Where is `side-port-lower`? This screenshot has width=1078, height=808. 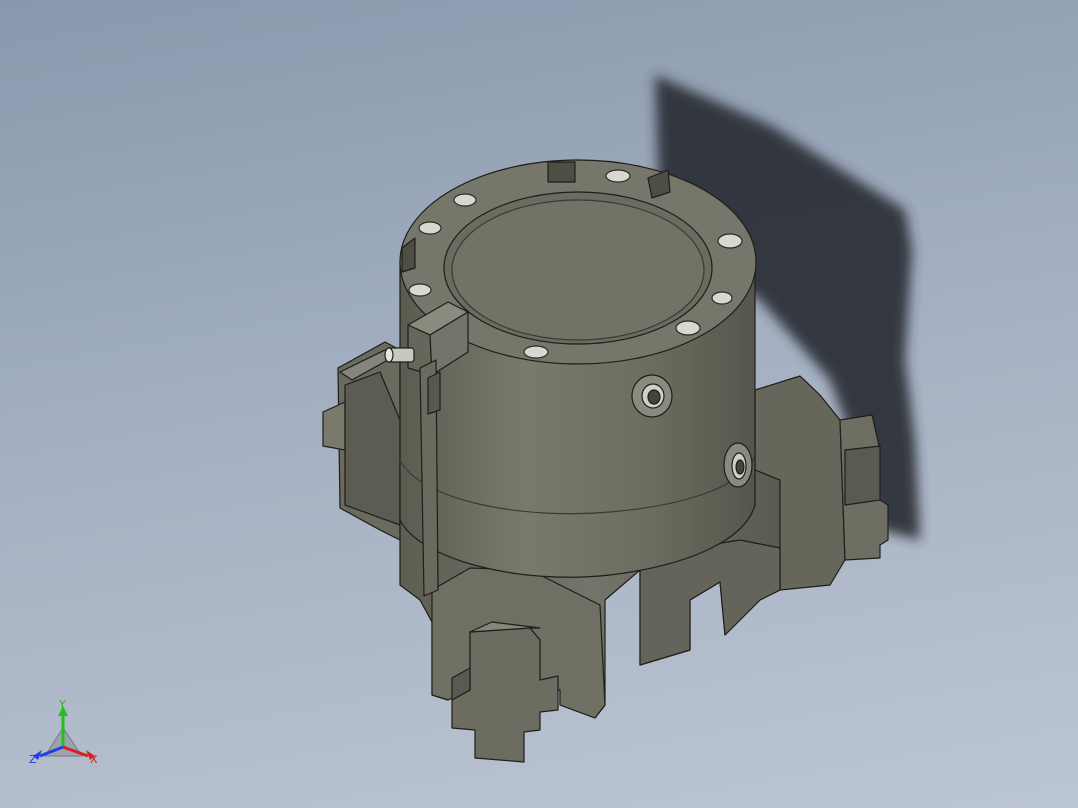
side-port-lower is located at coordinates (738, 465).